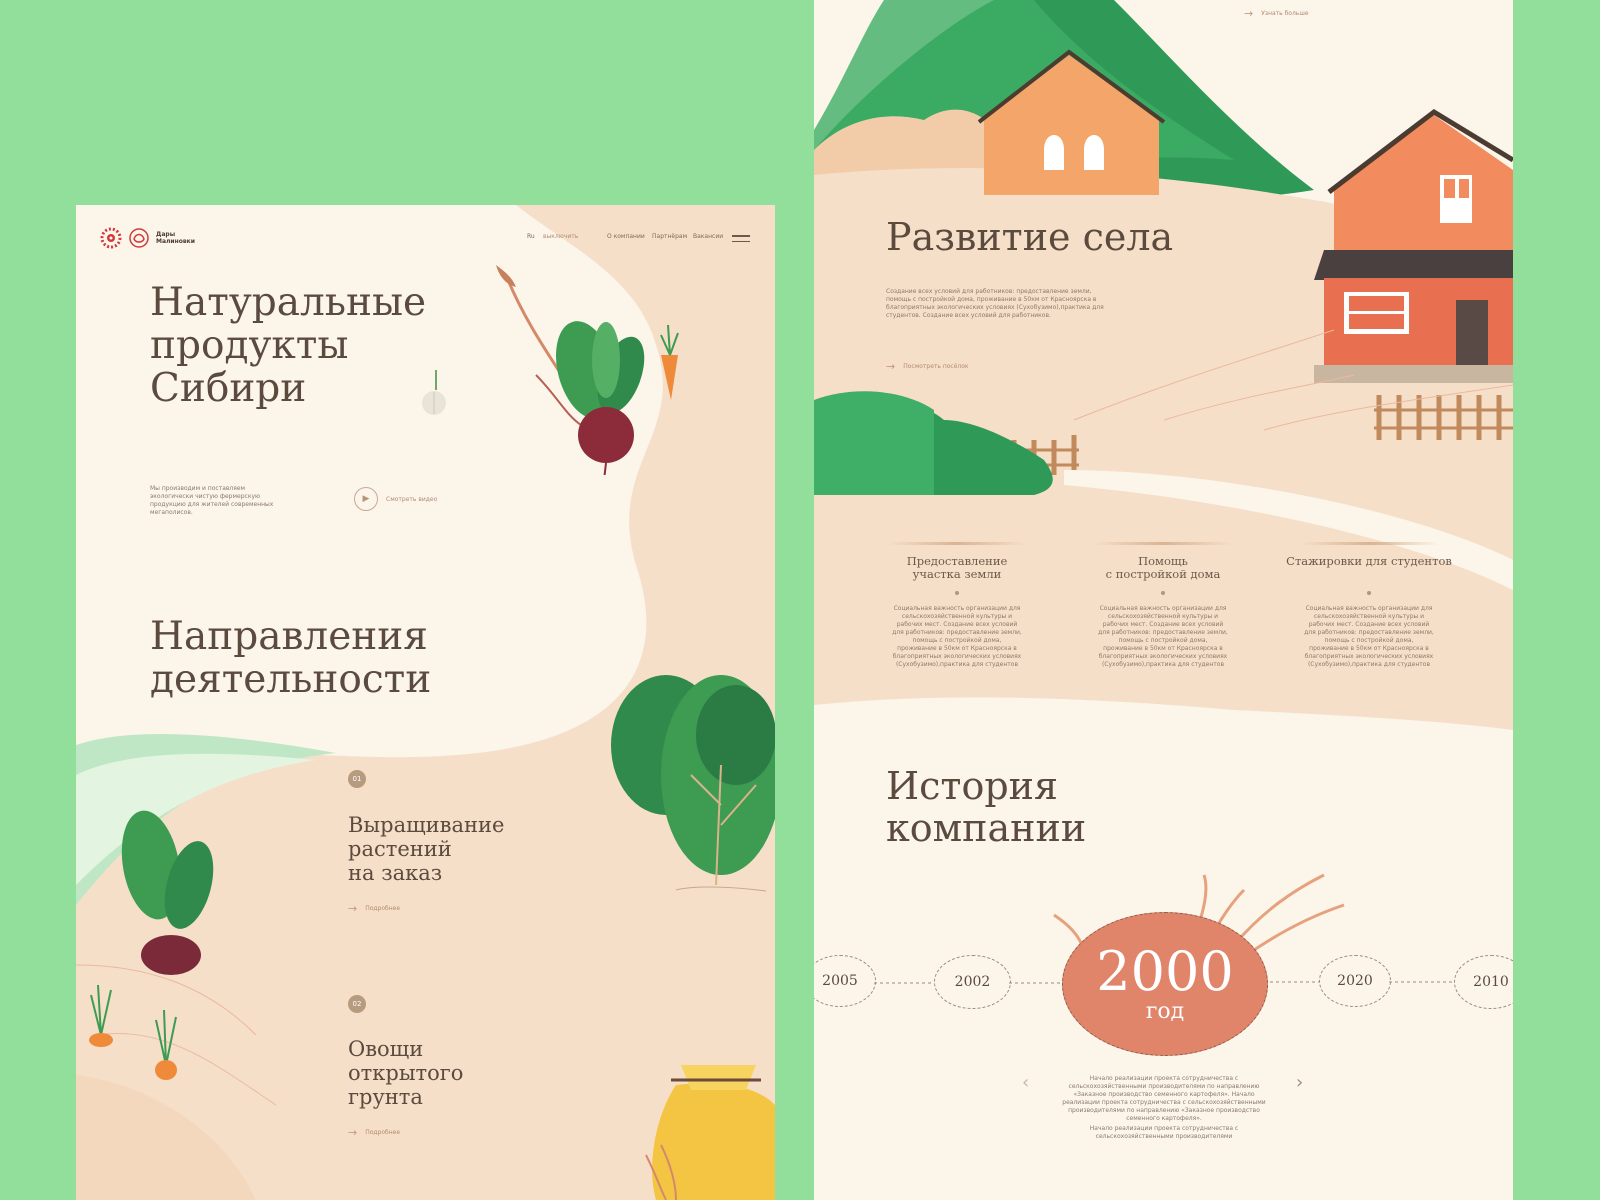  I want to click on learn-more-link: → Узнать больше, so click(1276, 13).